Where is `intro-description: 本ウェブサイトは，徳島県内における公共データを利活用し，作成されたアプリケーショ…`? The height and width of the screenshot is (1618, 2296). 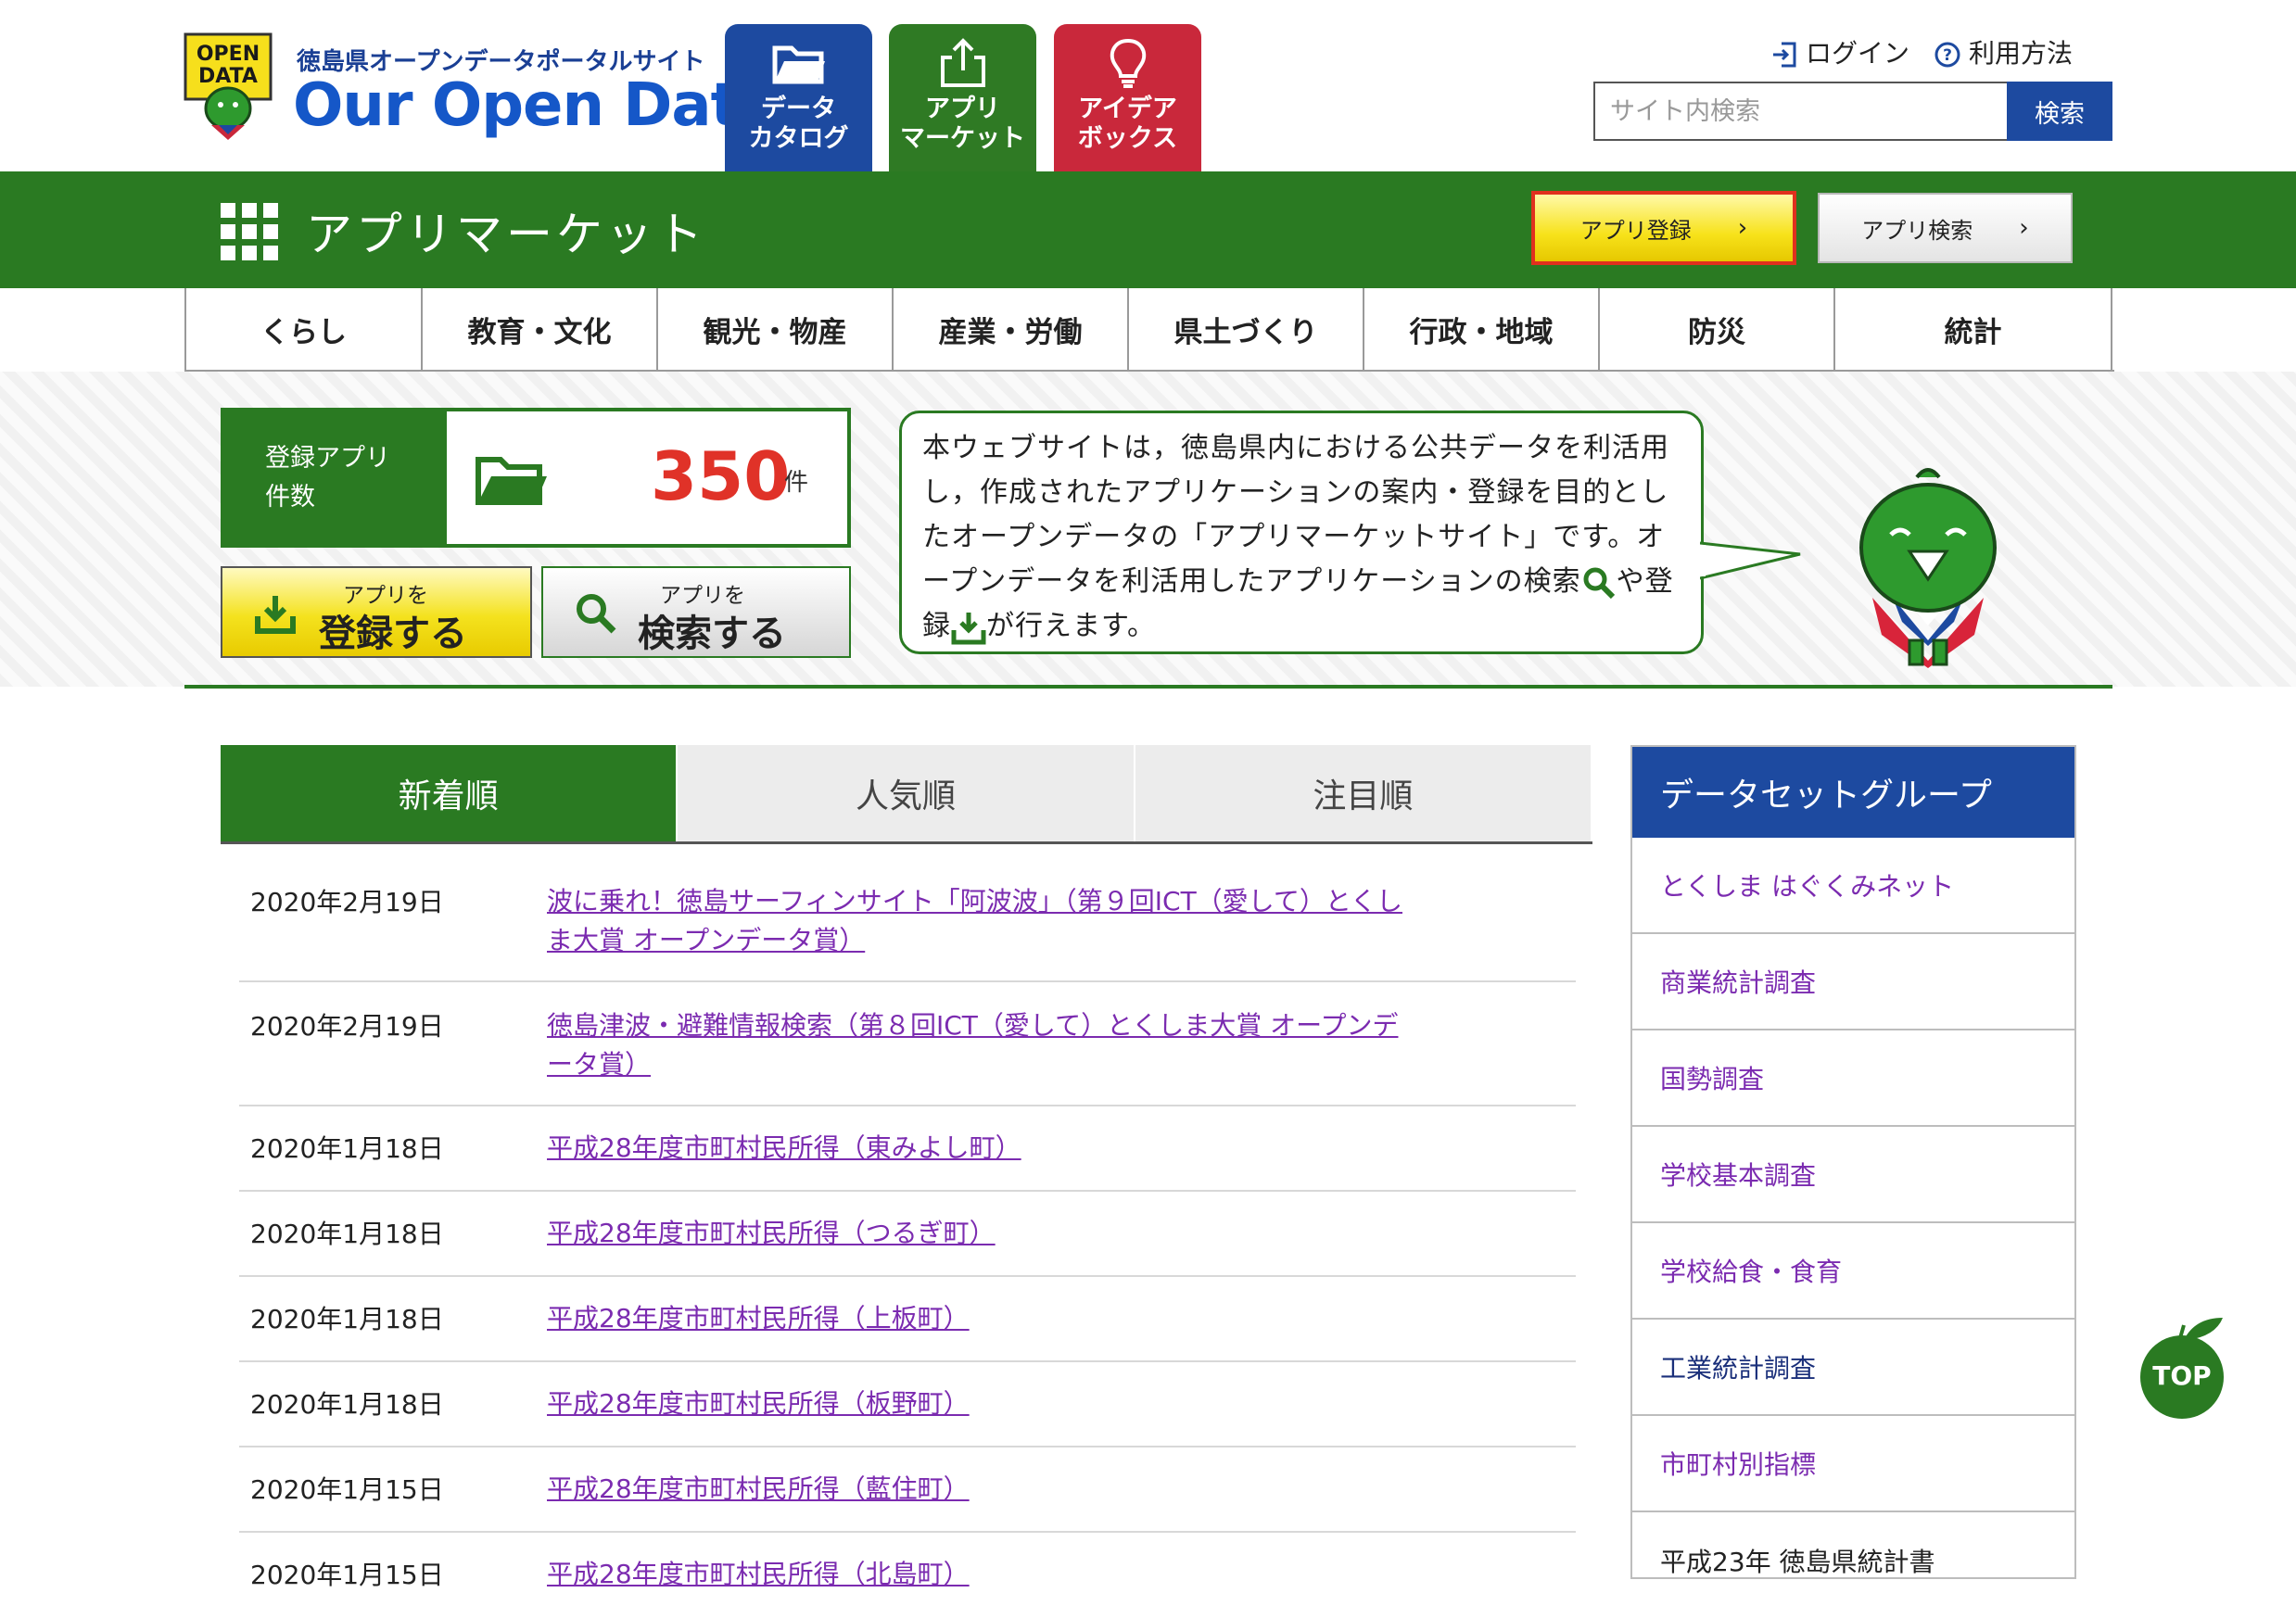
intro-description: 本ウェブサイトは，徳島県内における公共データを利活用し，作成されたアプリケーショ… is located at coordinates (1301, 537).